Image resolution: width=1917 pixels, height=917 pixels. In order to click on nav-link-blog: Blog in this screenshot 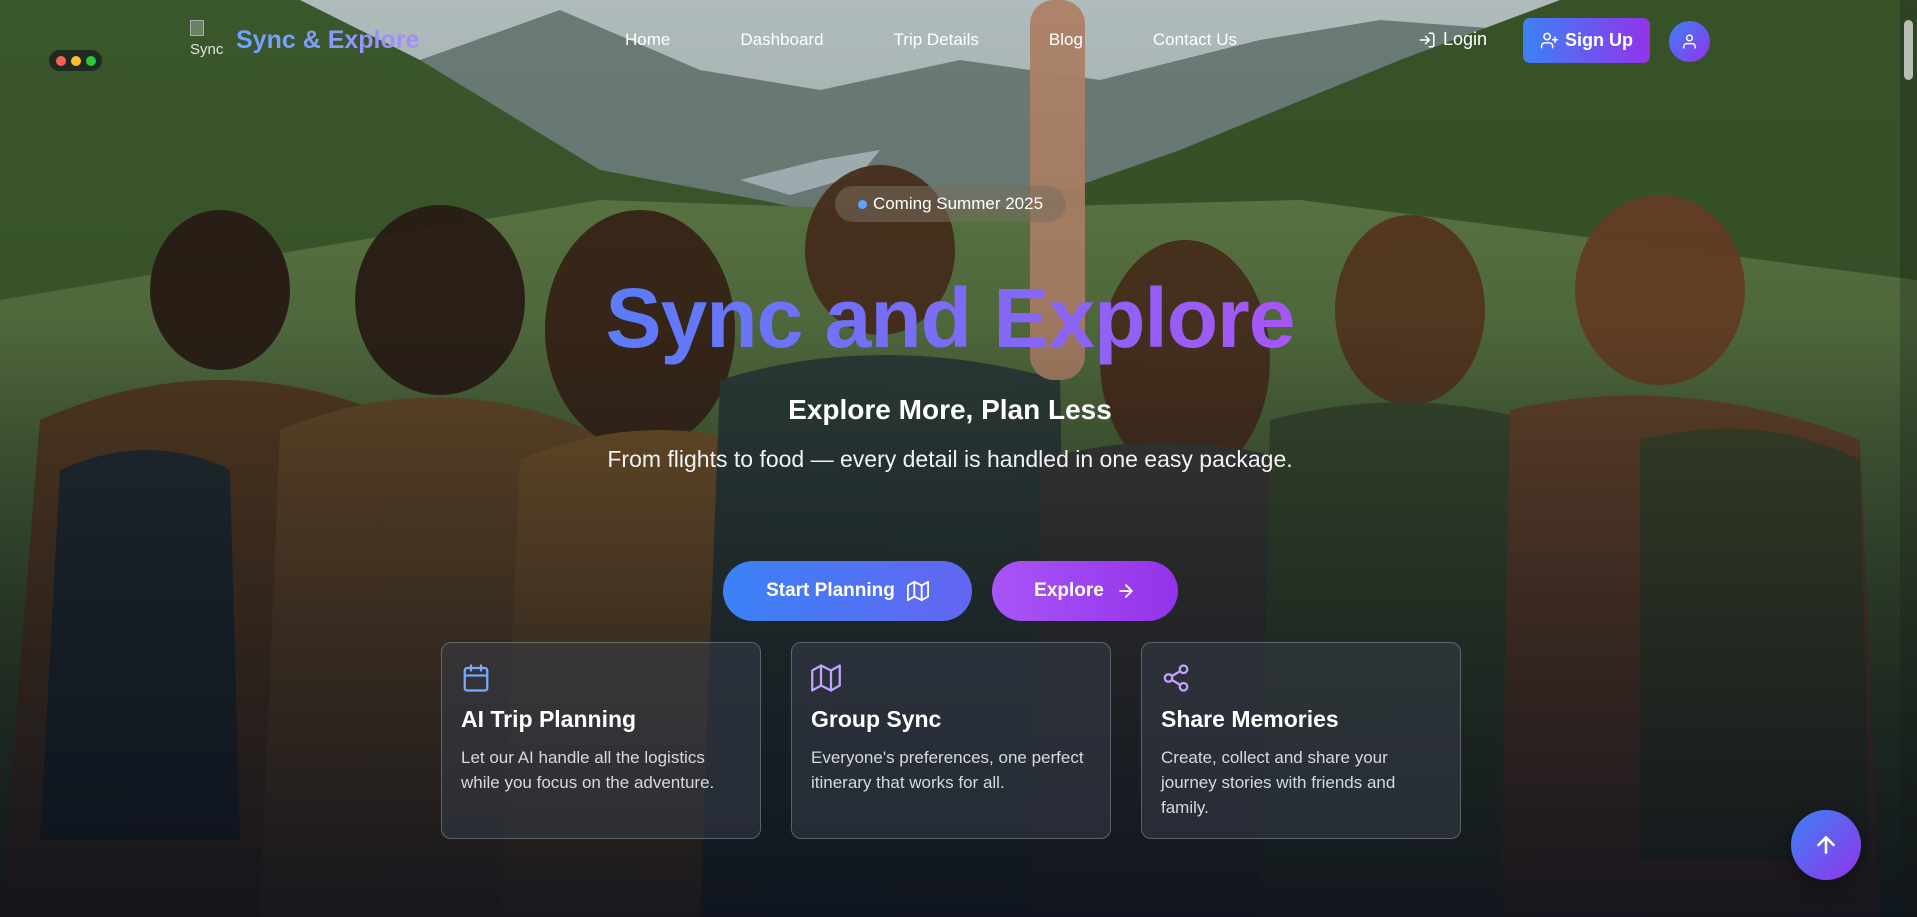, I will do `click(1066, 40)`.